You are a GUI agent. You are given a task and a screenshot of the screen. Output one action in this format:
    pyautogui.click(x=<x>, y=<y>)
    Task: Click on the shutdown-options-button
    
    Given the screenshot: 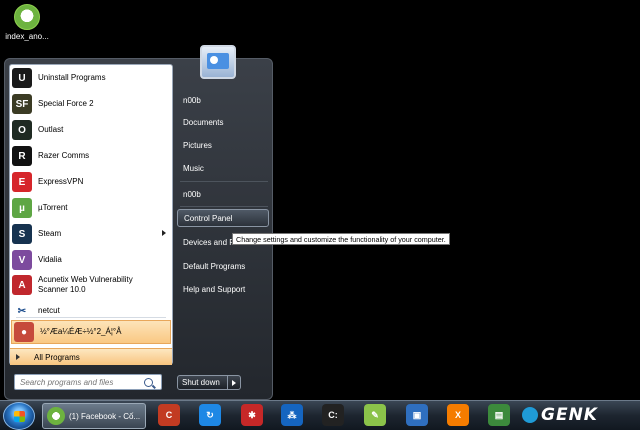 What is the action you would take?
    pyautogui.click(x=234, y=382)
    